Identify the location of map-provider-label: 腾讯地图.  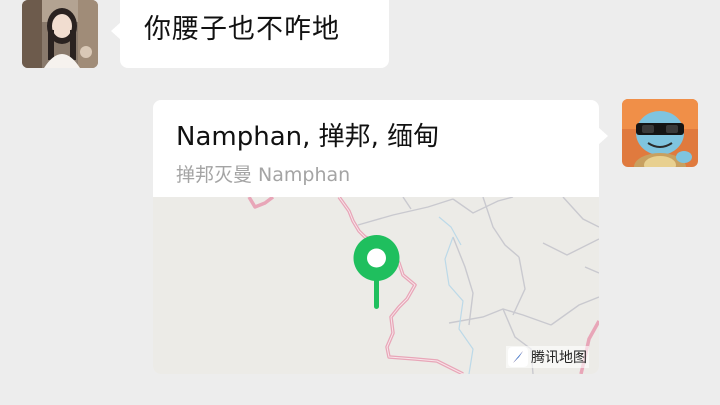
(547, 357).